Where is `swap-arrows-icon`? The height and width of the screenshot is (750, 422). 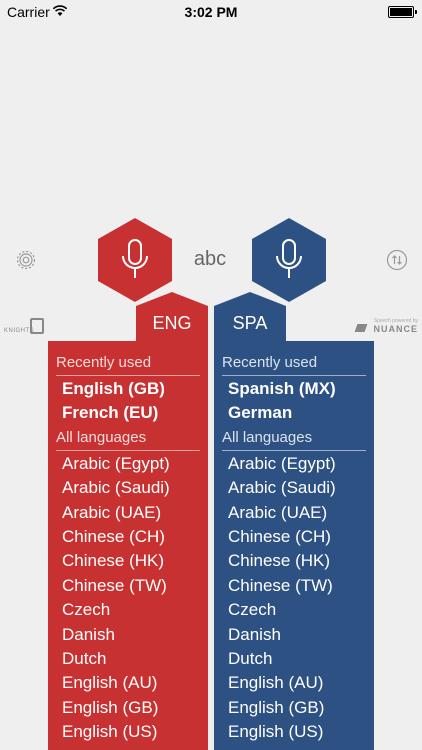
swap-arrows-icon is located at coordinates (397, 260).